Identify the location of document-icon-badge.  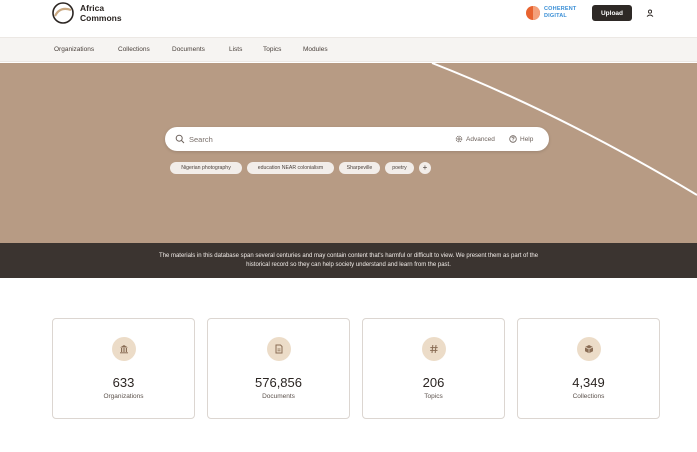
(279, 349).